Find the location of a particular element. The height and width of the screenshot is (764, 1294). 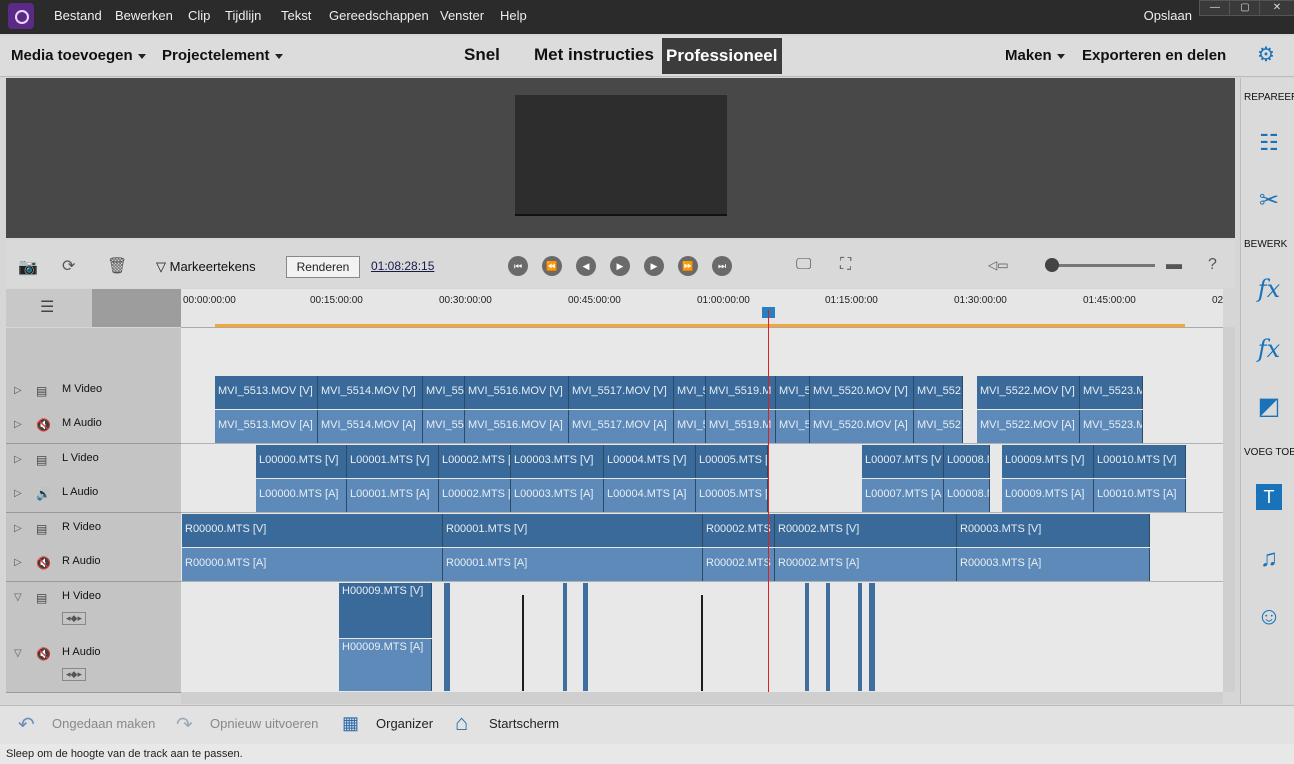

clip: MVI_5519.M is located at coordinates (741, 392).